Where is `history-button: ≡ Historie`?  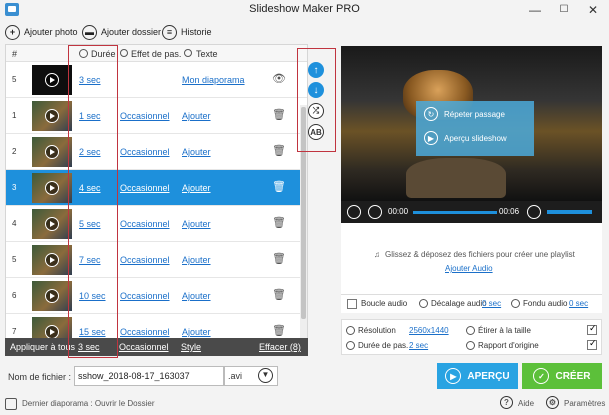
history-button: ≡ Historie is located at coordinates (187, 32).